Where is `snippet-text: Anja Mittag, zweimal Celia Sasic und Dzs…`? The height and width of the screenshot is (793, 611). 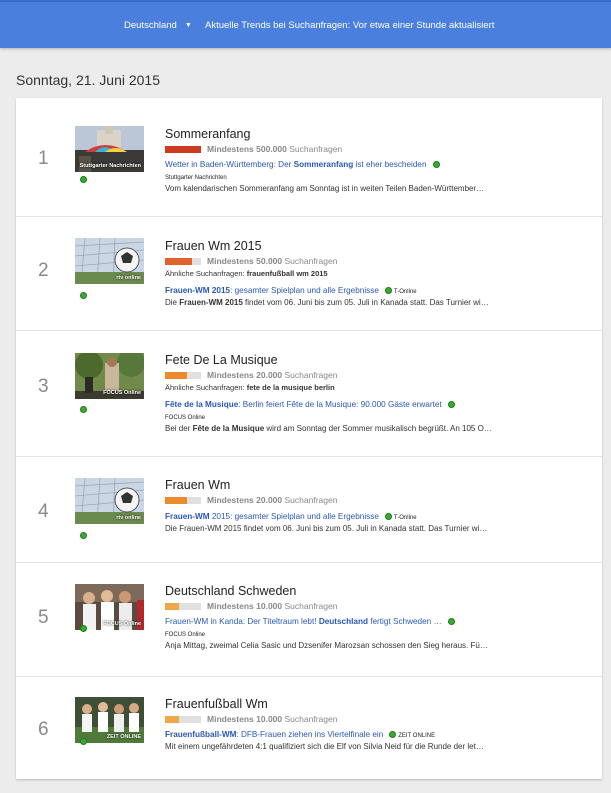
snippet-text: Anja Mittag, zweimal Celia Sasic und Dzs… is located at coordinates (326, 645).